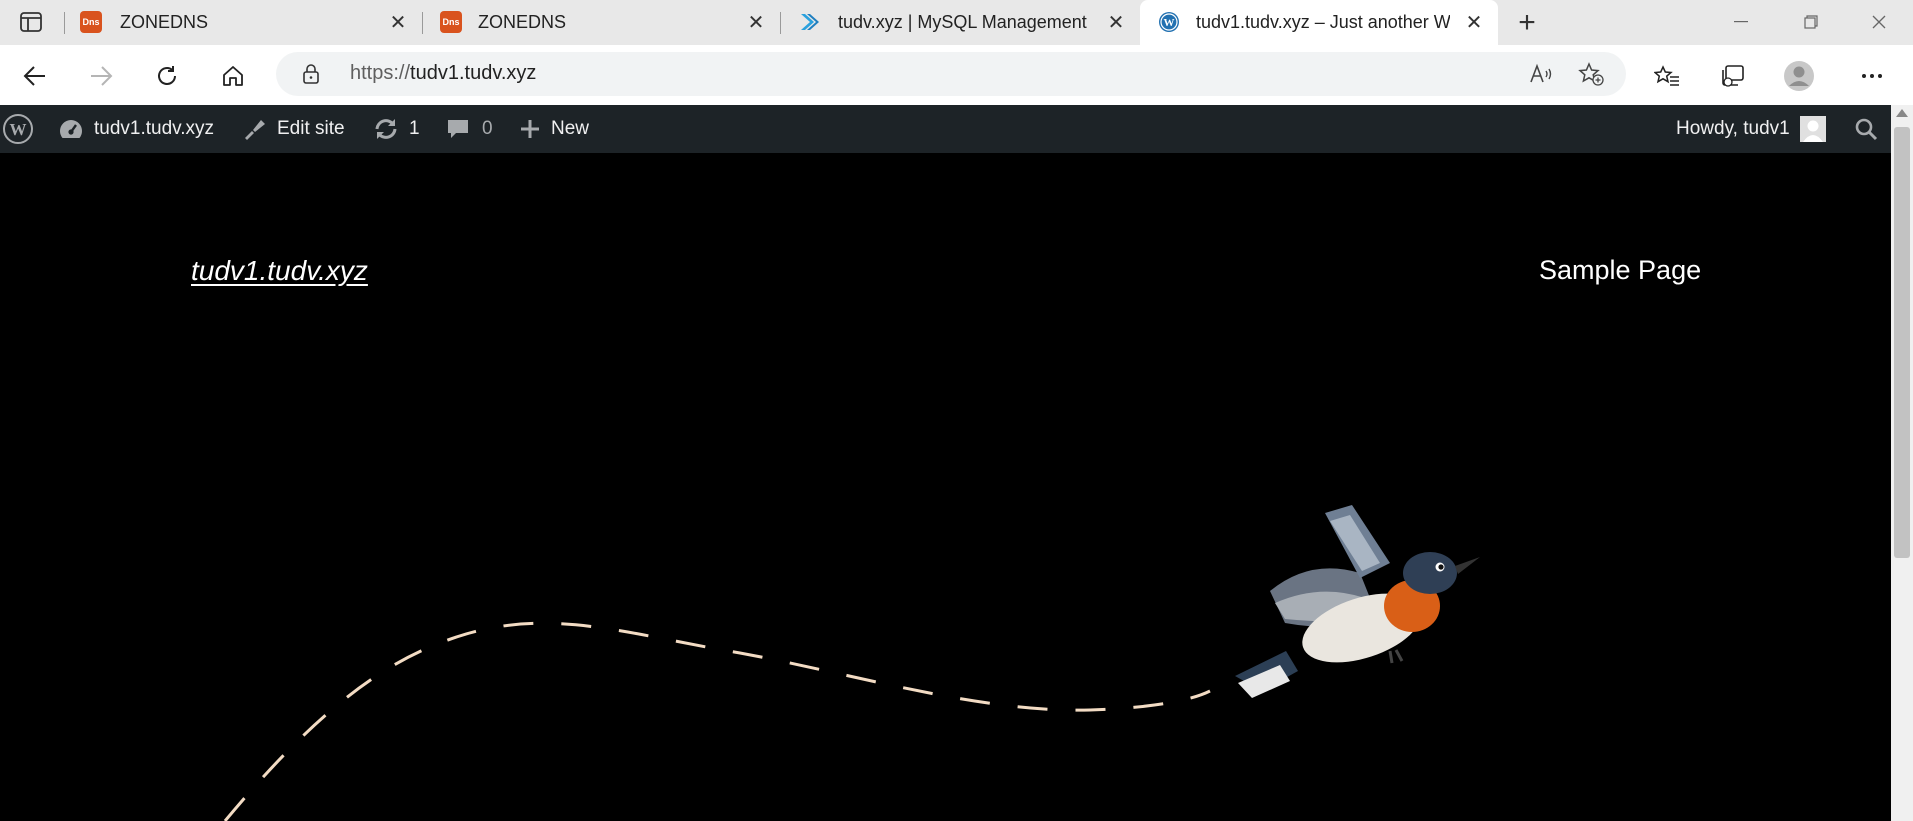 This screenshot has height=821, width=1913. What do you see at coordinates (809, 22) in the screenshot?
I see `mysql-chevron-icon` at bounding box center [809, 22].